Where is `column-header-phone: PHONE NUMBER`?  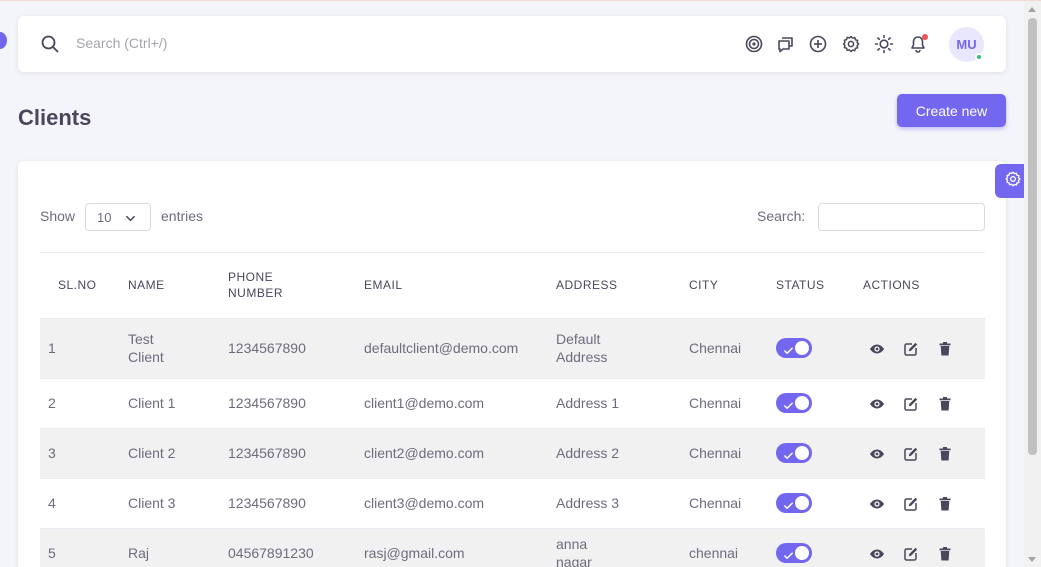 column-header-phone: PHONE NUMBER is located at coordinates (296, 285).